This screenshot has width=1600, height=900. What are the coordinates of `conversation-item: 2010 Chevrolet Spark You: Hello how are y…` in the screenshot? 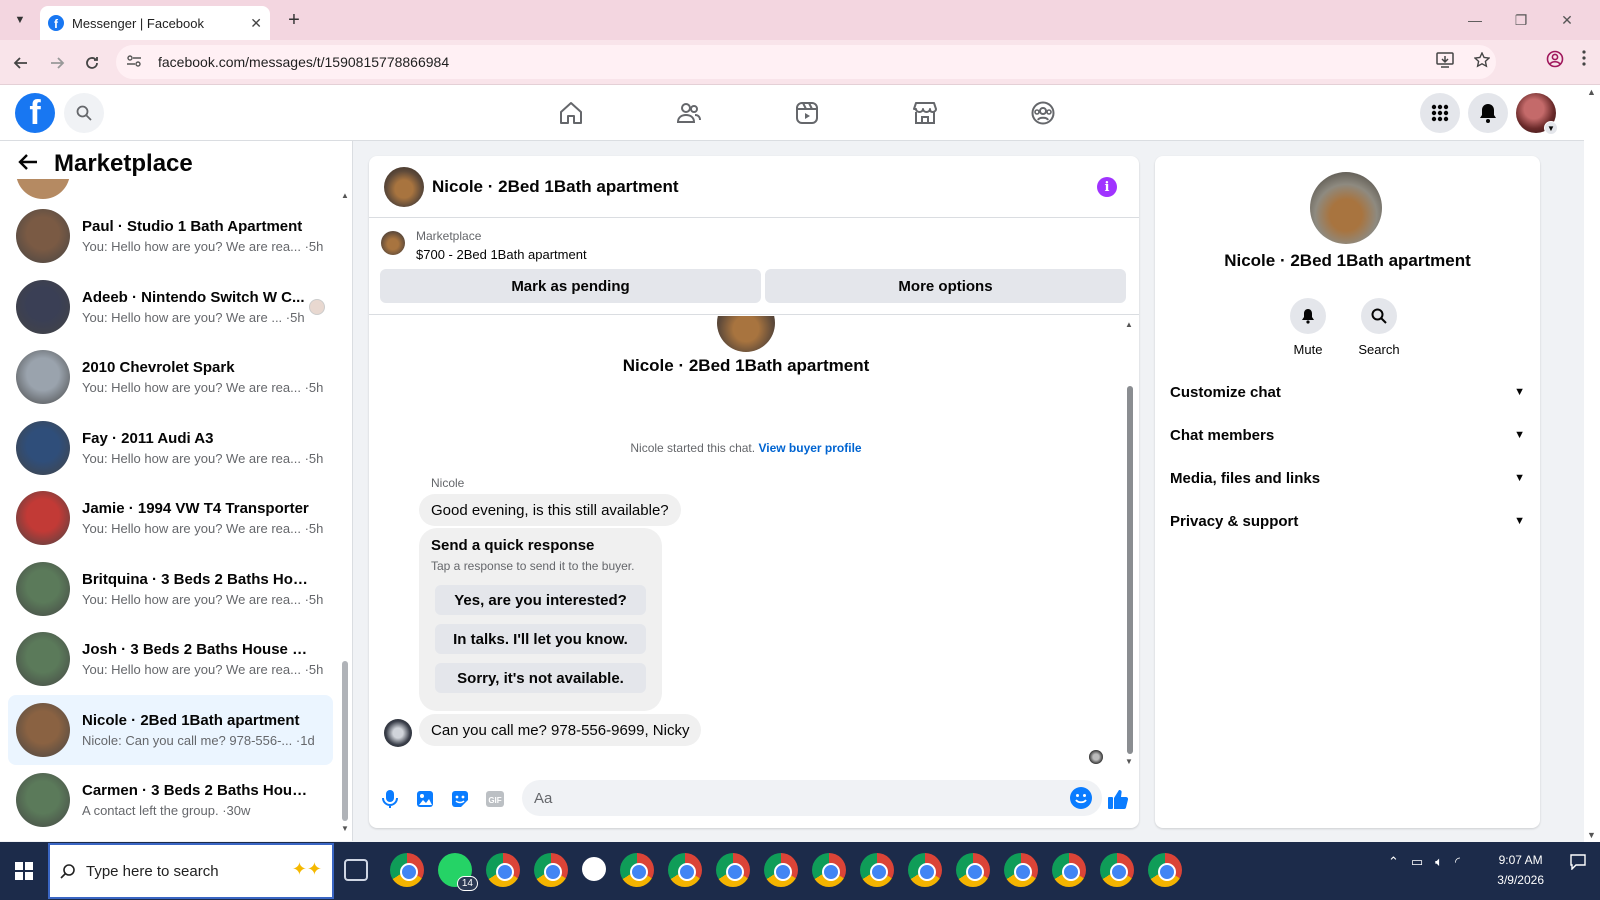 It's located at (170, 377).